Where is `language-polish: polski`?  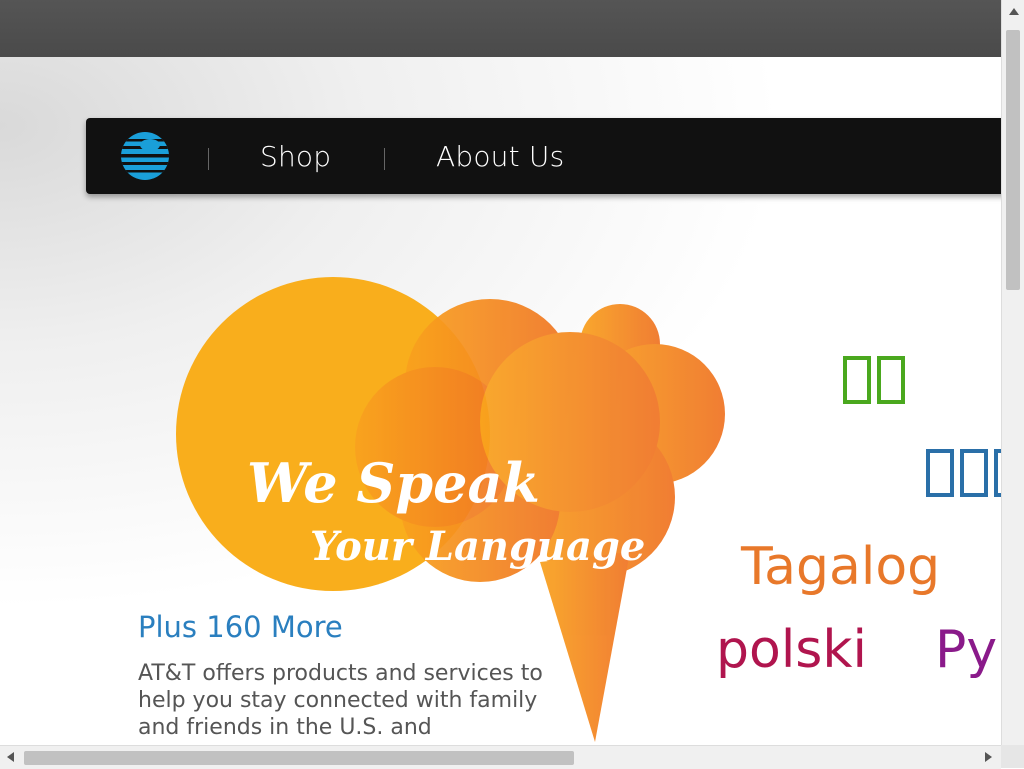 language-polish: polski is located at coordinates (791, 650).